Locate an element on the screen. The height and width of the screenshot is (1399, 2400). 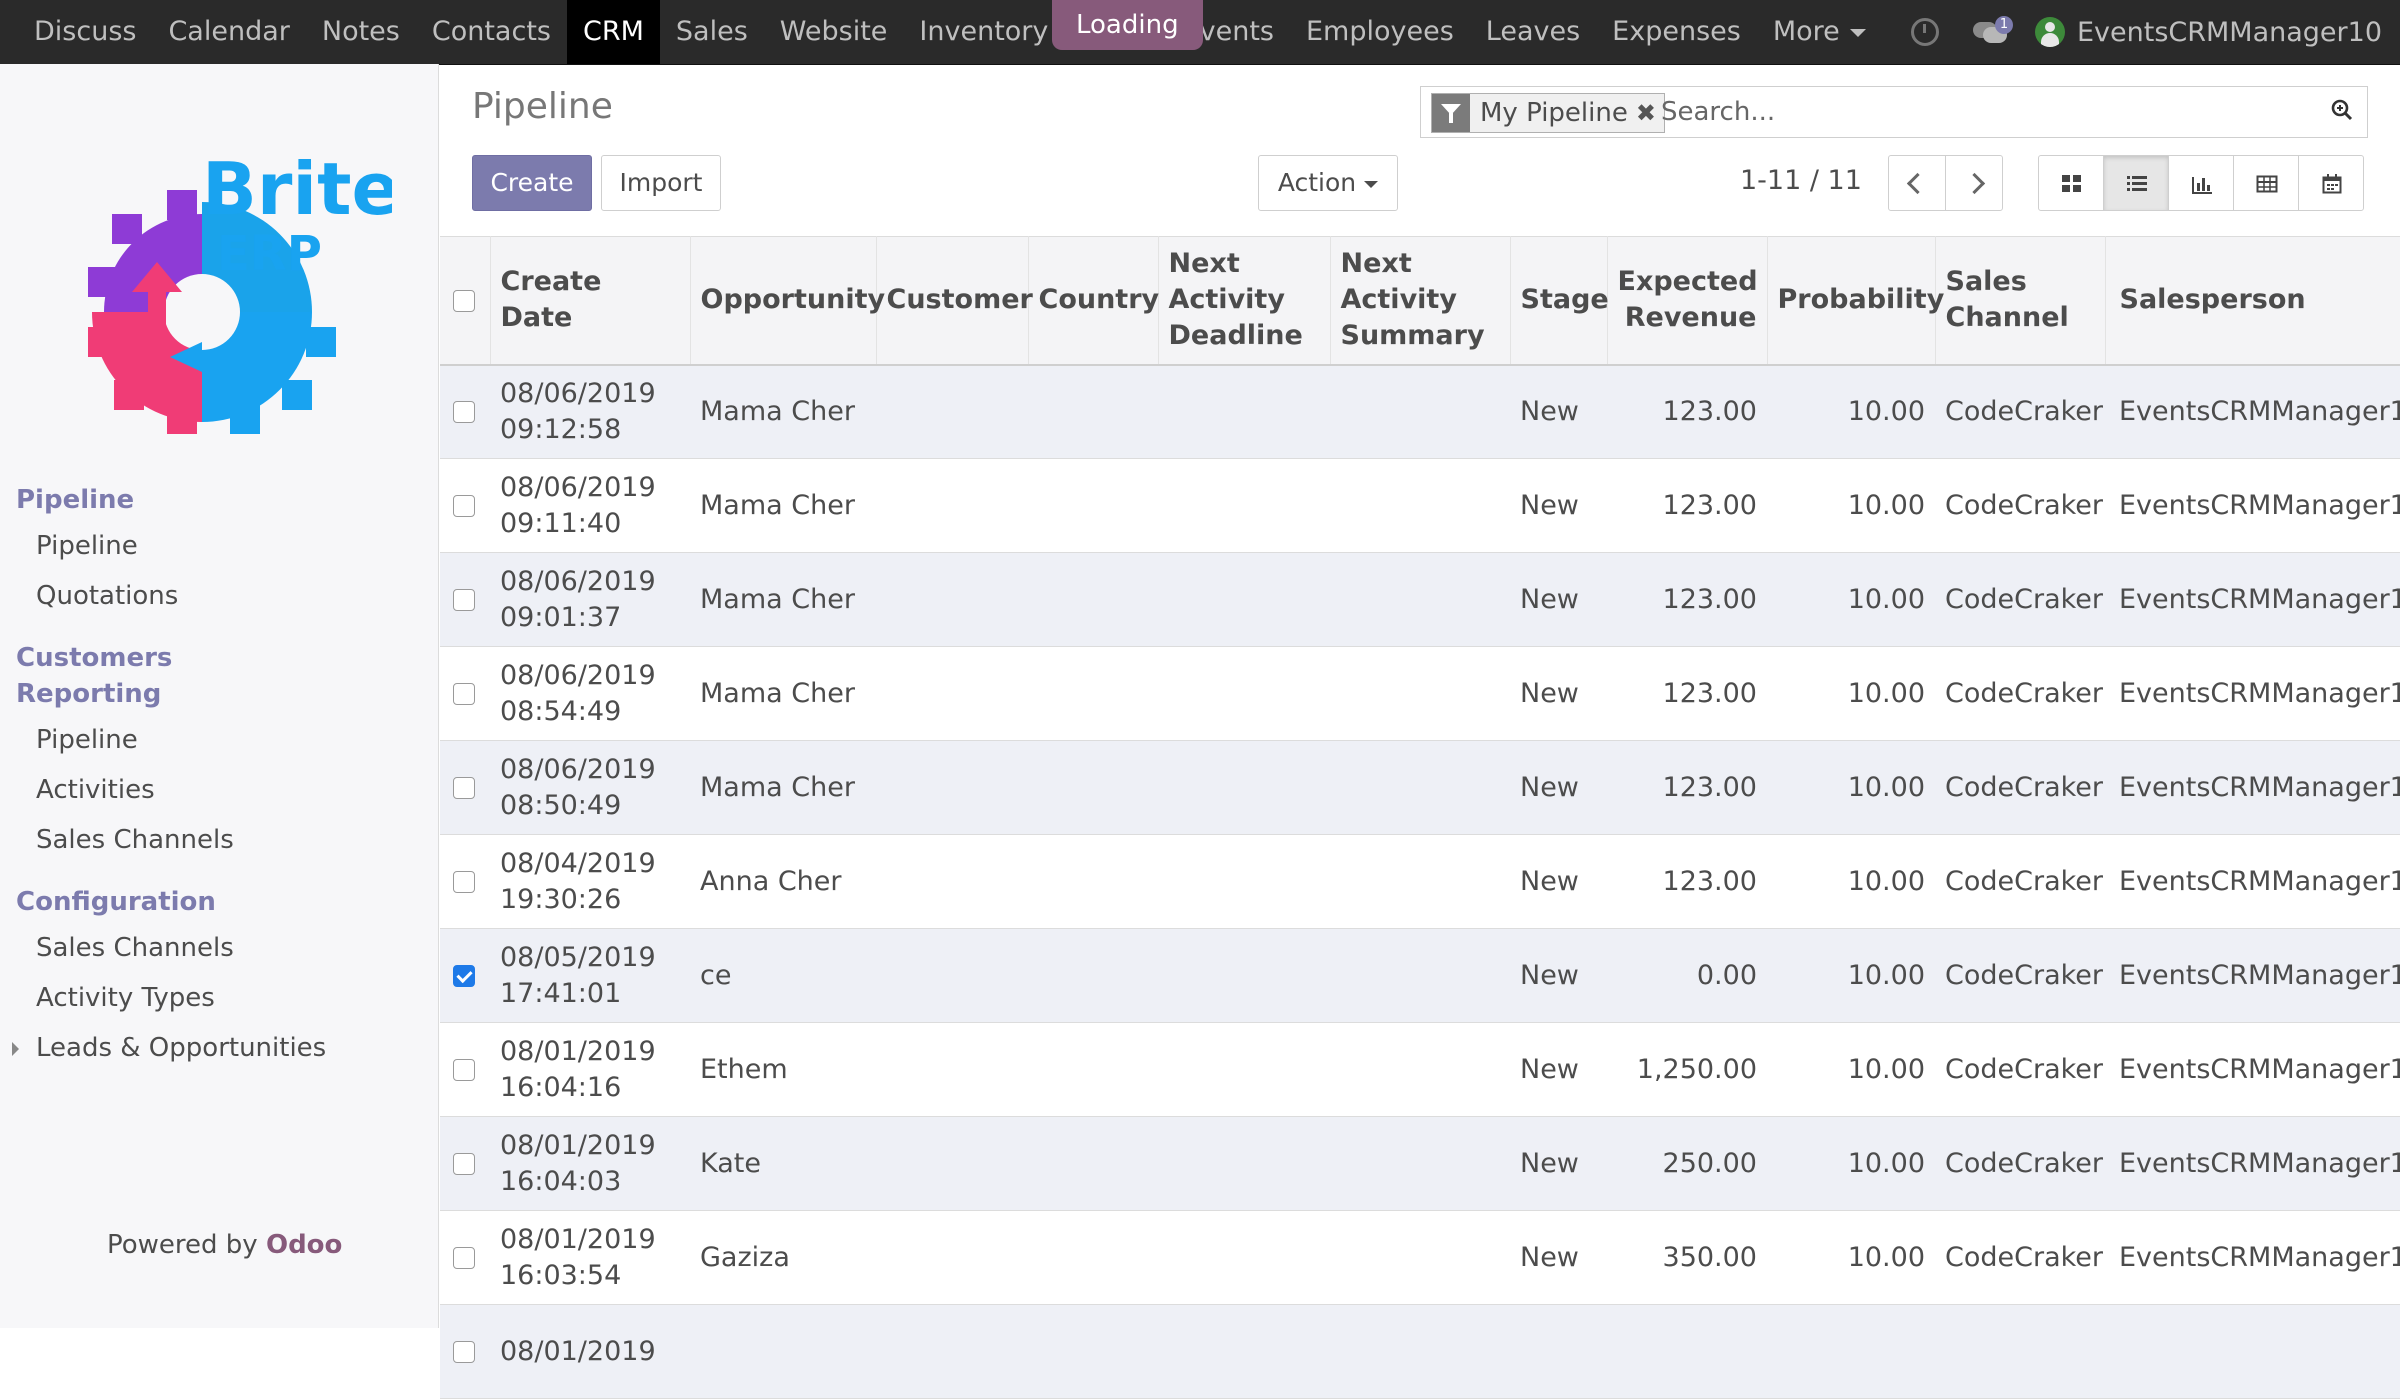
cell-expected-revenue is located at coordinates (1687, 1351).